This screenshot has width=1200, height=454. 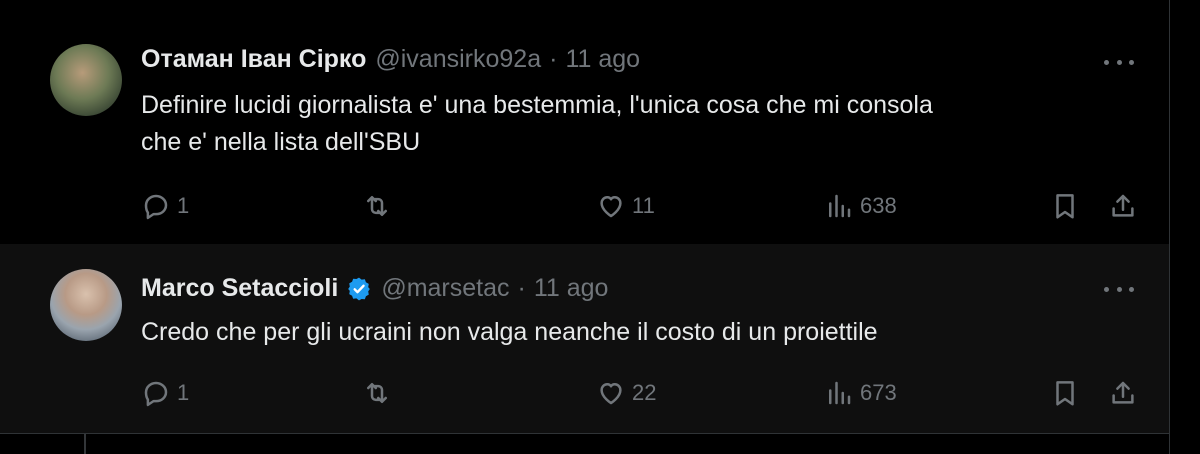 I want to click on action-bar: 1 11 638, so click(x=584, y=205).